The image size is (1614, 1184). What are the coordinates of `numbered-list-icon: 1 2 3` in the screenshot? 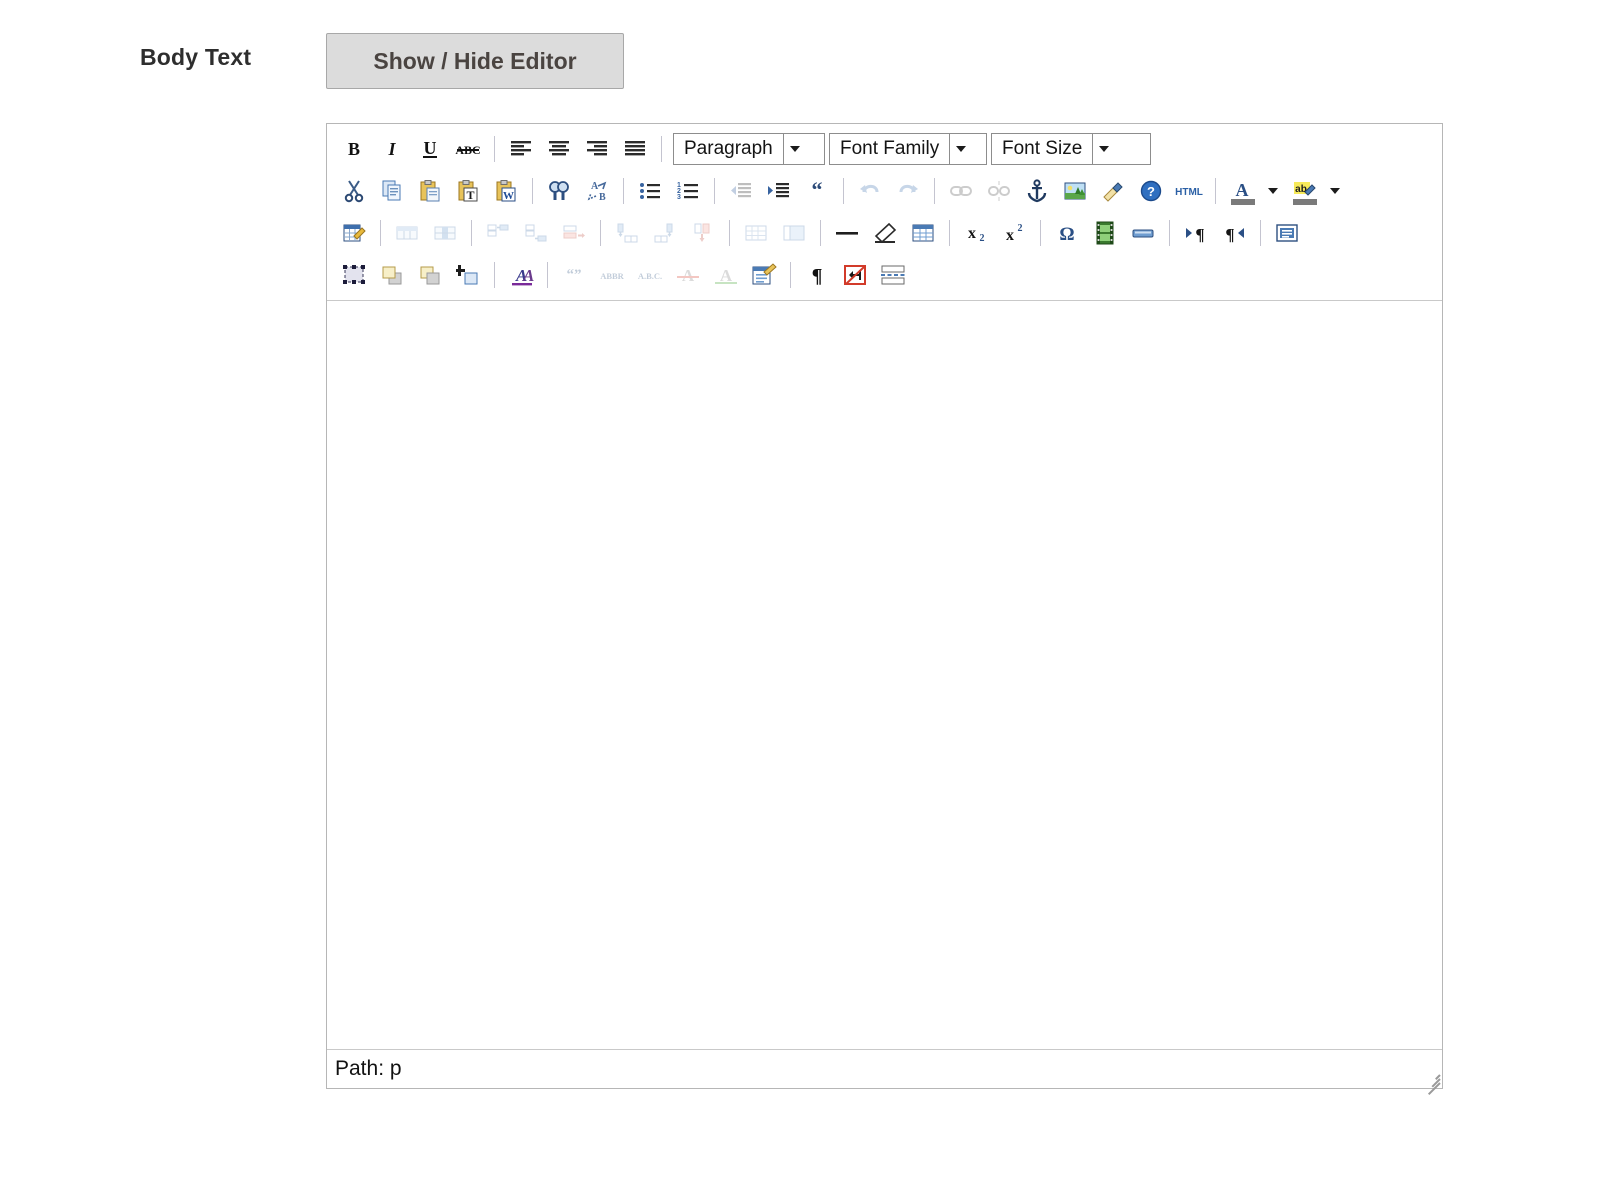 It's located at (688, 191).